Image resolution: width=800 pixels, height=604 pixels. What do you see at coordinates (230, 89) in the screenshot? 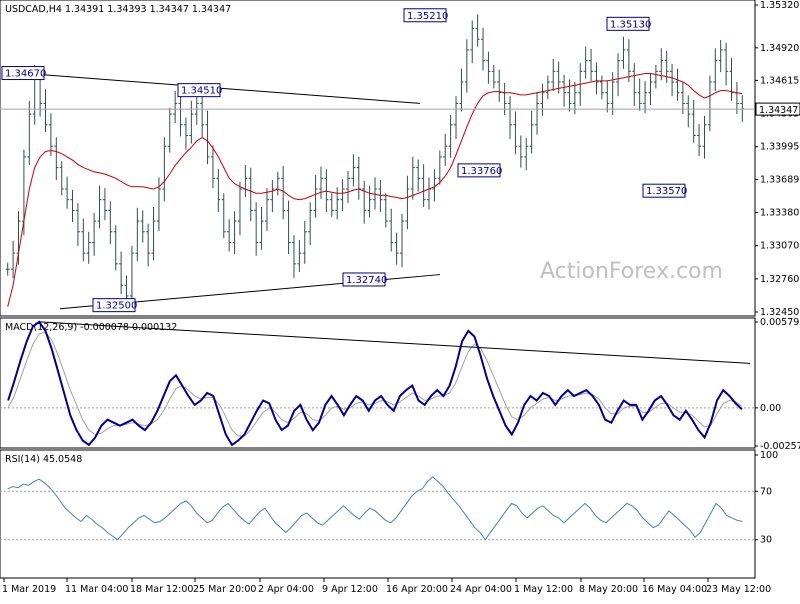
I see `trendline-upper` at bounding box center [230, 89].